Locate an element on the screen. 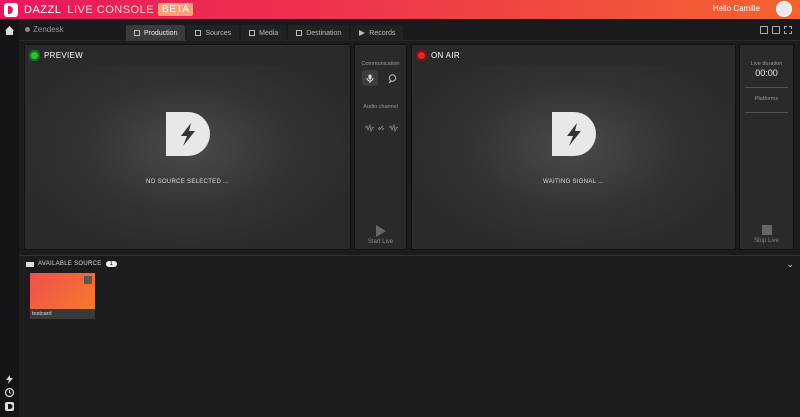  tab-media: Media is located at coordinates (264, 33).